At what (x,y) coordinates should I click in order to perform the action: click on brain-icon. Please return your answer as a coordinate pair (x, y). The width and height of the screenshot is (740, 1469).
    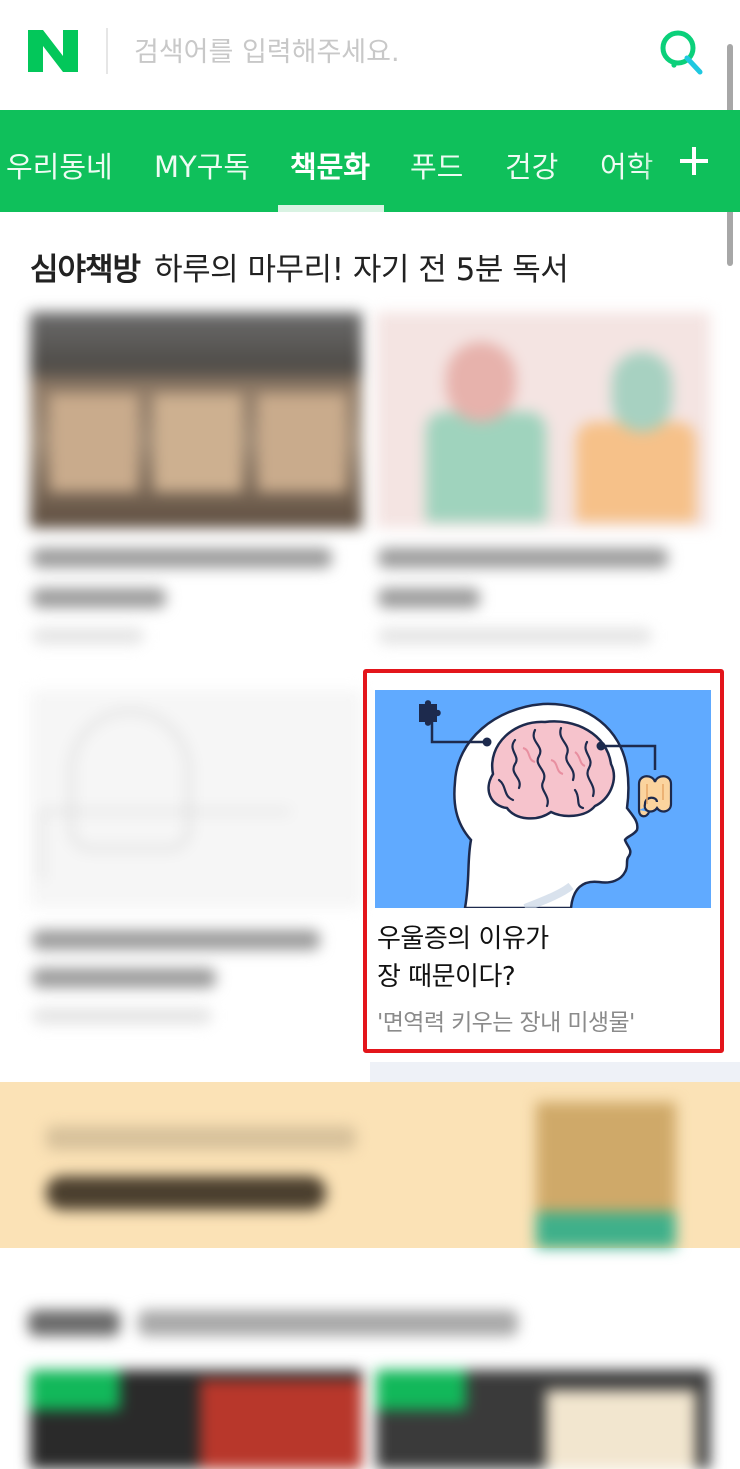
    Looking at the image, I should click on (551, 770).